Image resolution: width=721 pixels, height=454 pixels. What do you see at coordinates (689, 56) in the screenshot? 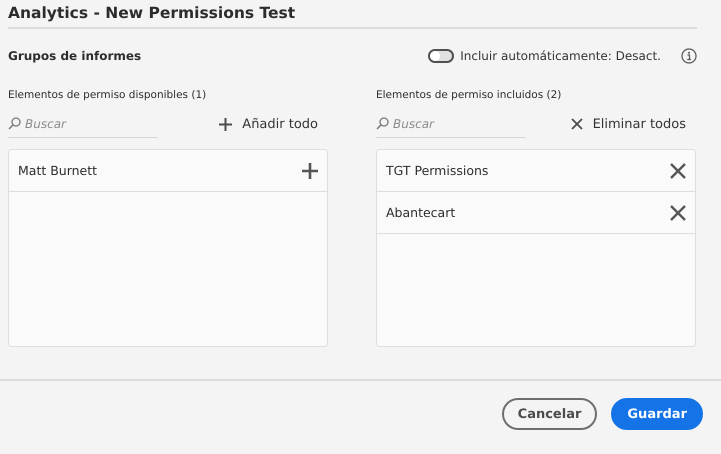
I see `info-icon` at bounding box center [689, 56].